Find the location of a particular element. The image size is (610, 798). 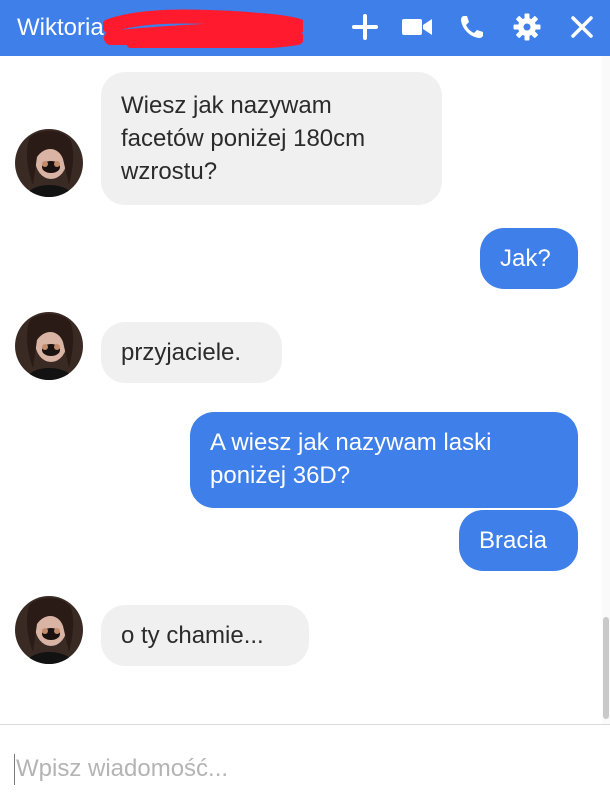

text-caret is located at coordinates (14, 769).